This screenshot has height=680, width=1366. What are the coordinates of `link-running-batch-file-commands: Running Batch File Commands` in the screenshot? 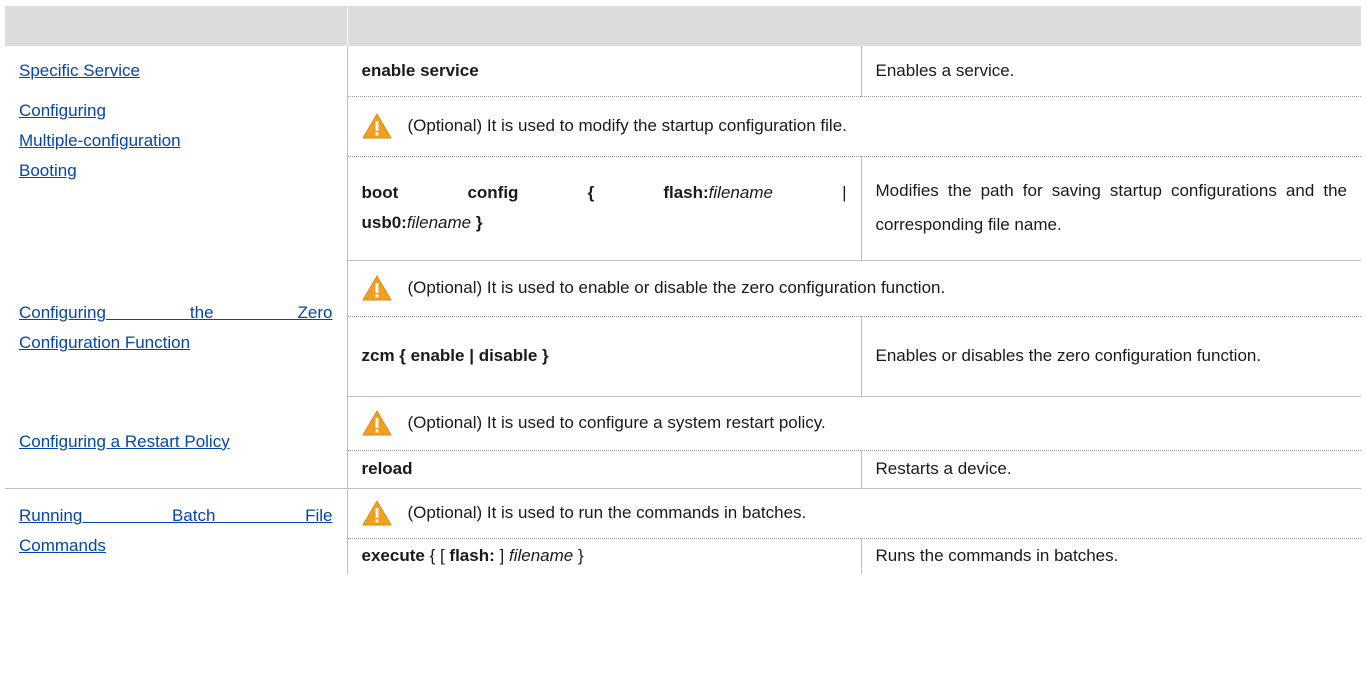 It's located at (176, 531).